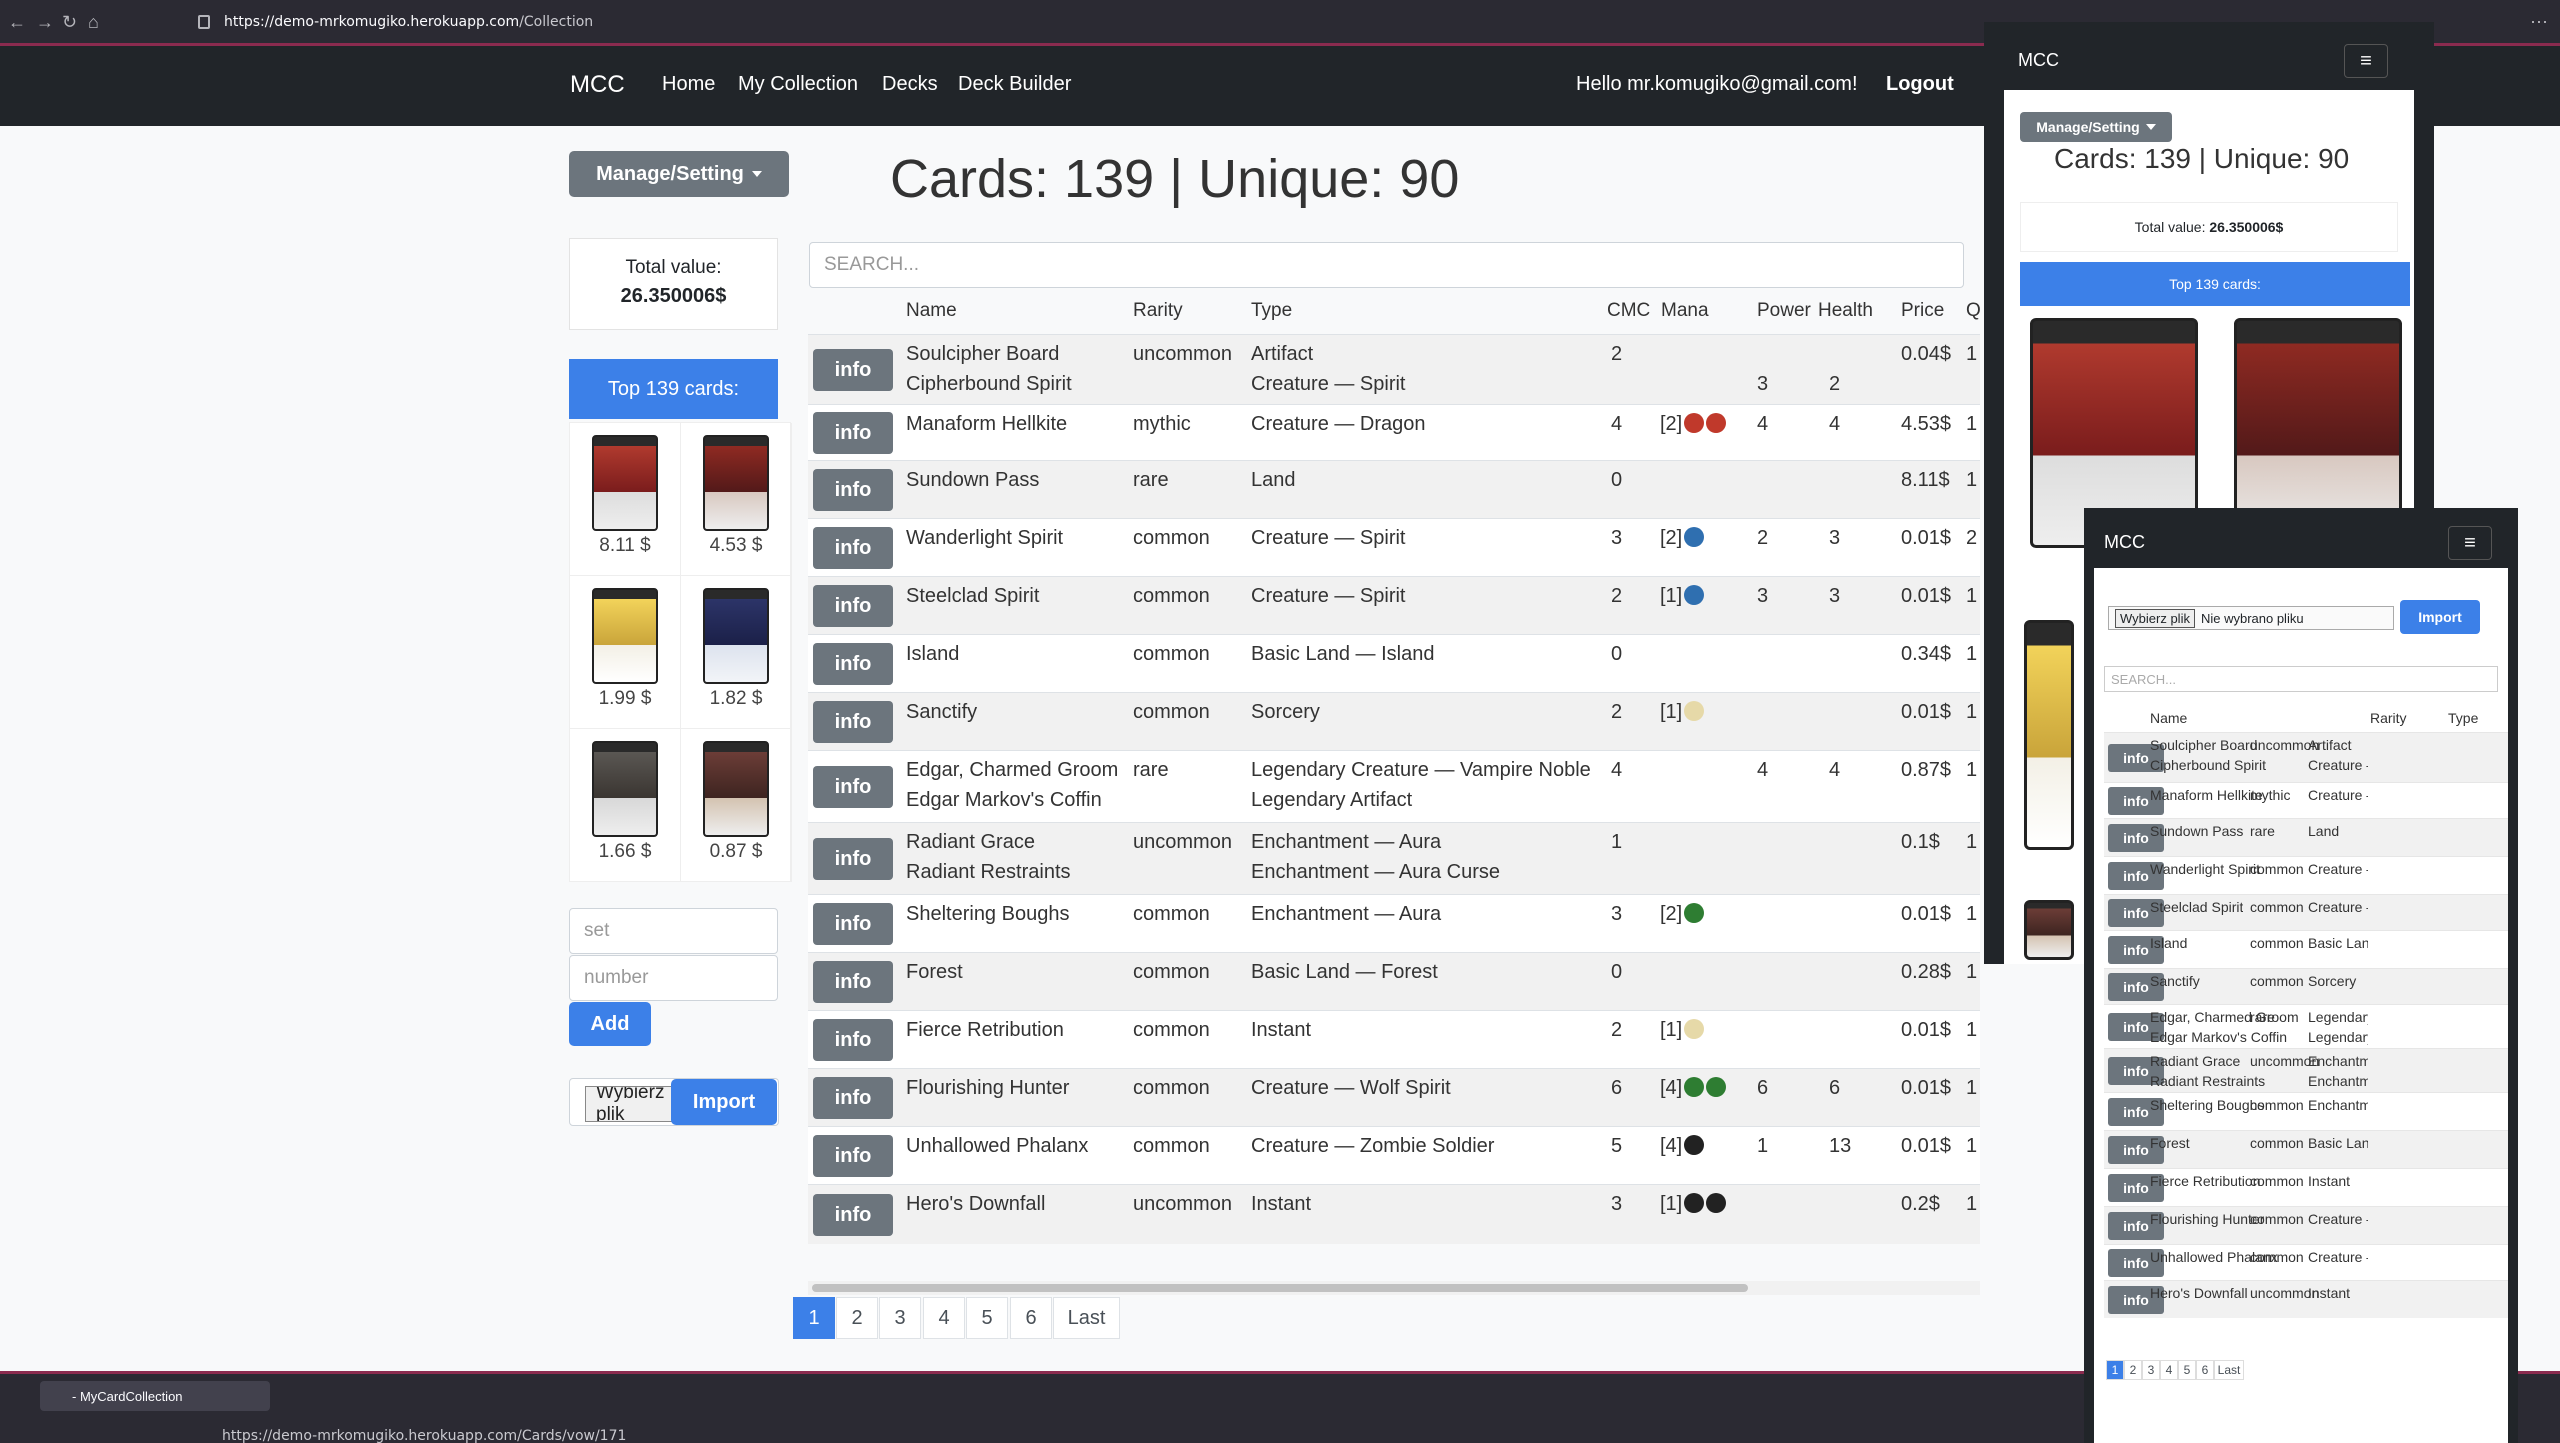  What do you see at coordinates (2463, 718) in the screenshot?
I see `mobile2-column-header: Type` at bounding box center [2463, 718].